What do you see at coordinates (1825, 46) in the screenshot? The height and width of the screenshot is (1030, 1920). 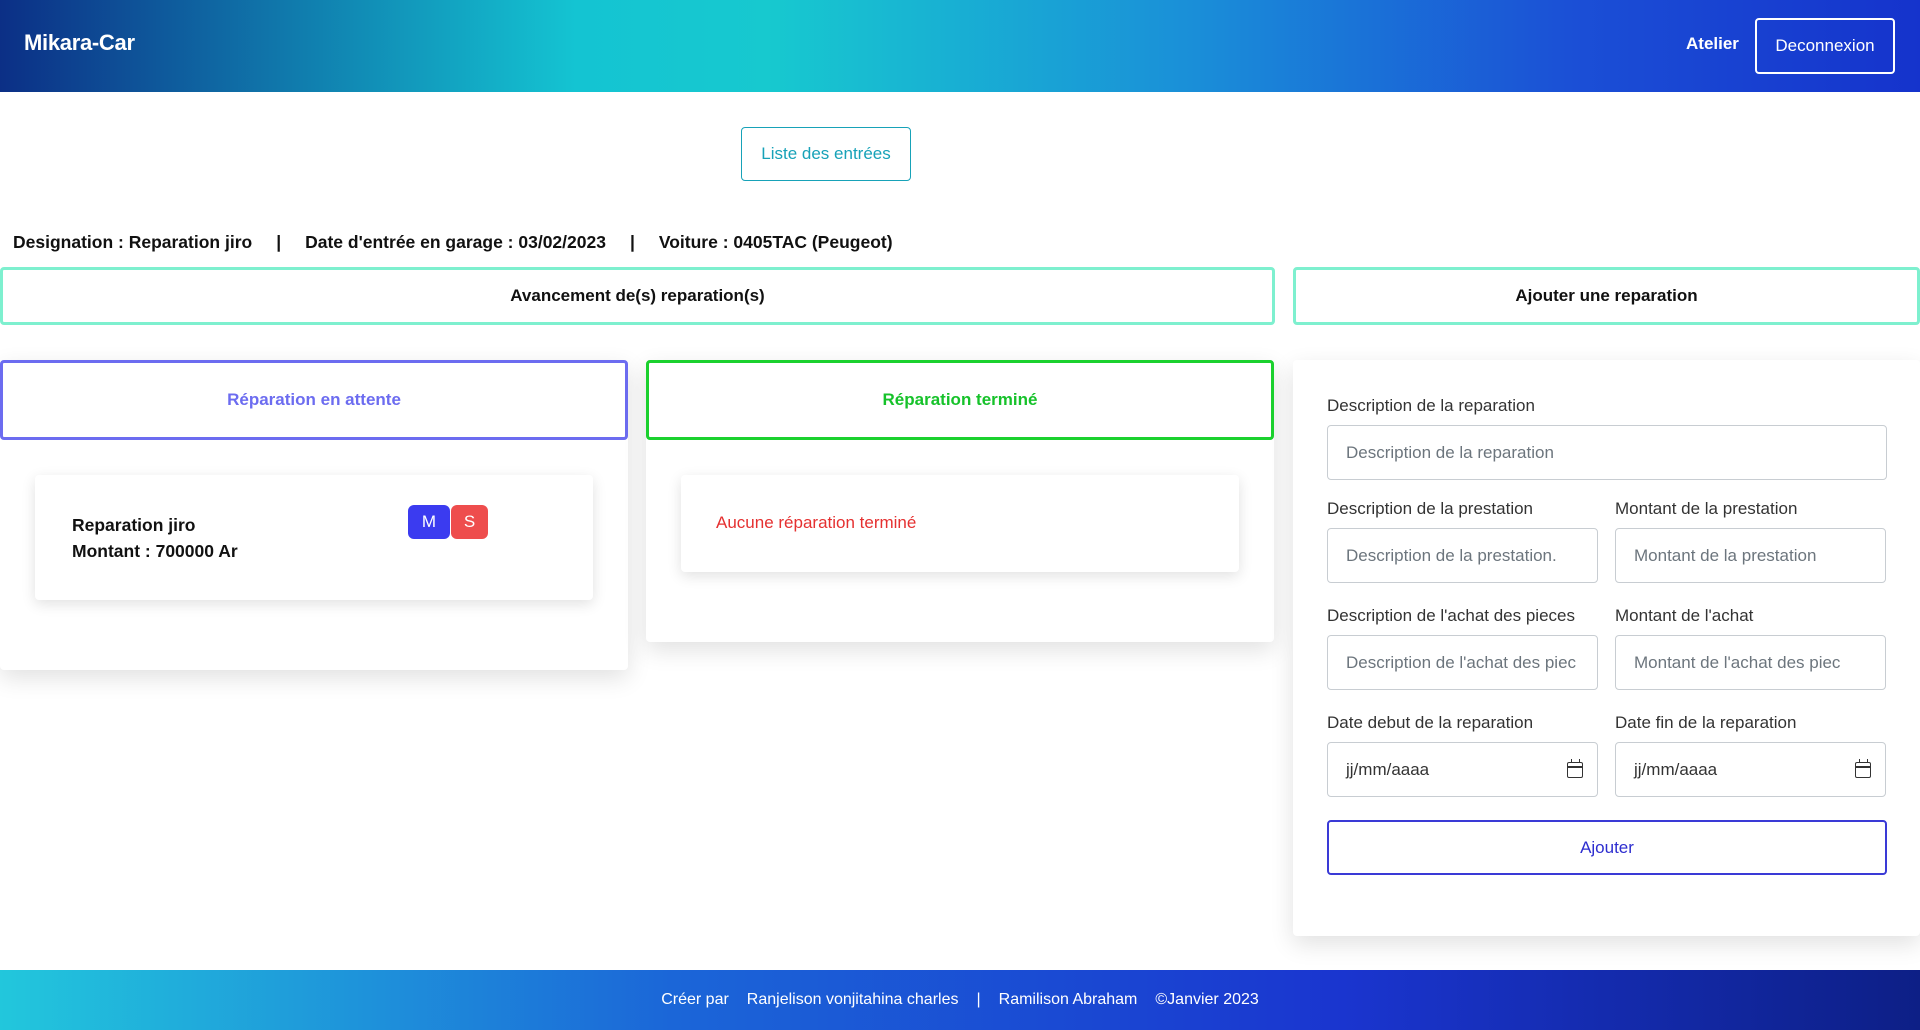 I see `logout-button: Deconnexion` at bounding box center [1825, 46].